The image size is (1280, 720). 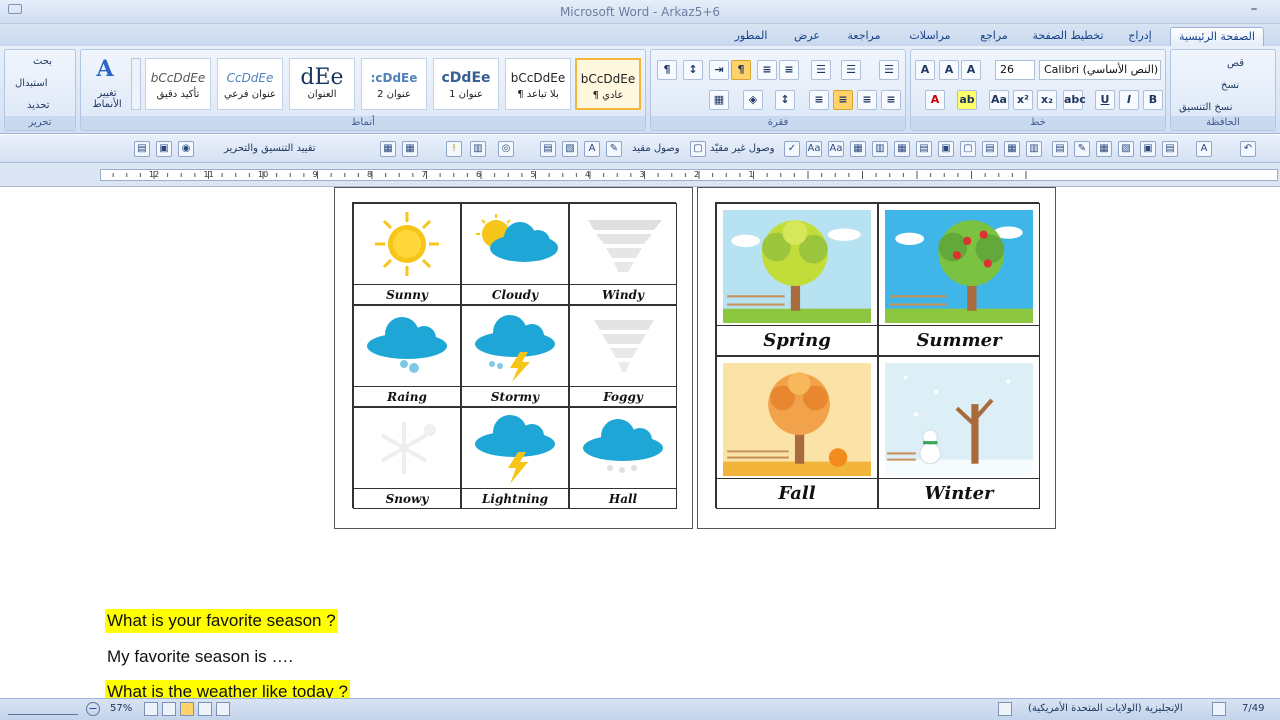 What do you see at coordinates (142, 149) in the screenshot?
I see `toolbar-icon-1: ▤` at bounding box center [142, 149].